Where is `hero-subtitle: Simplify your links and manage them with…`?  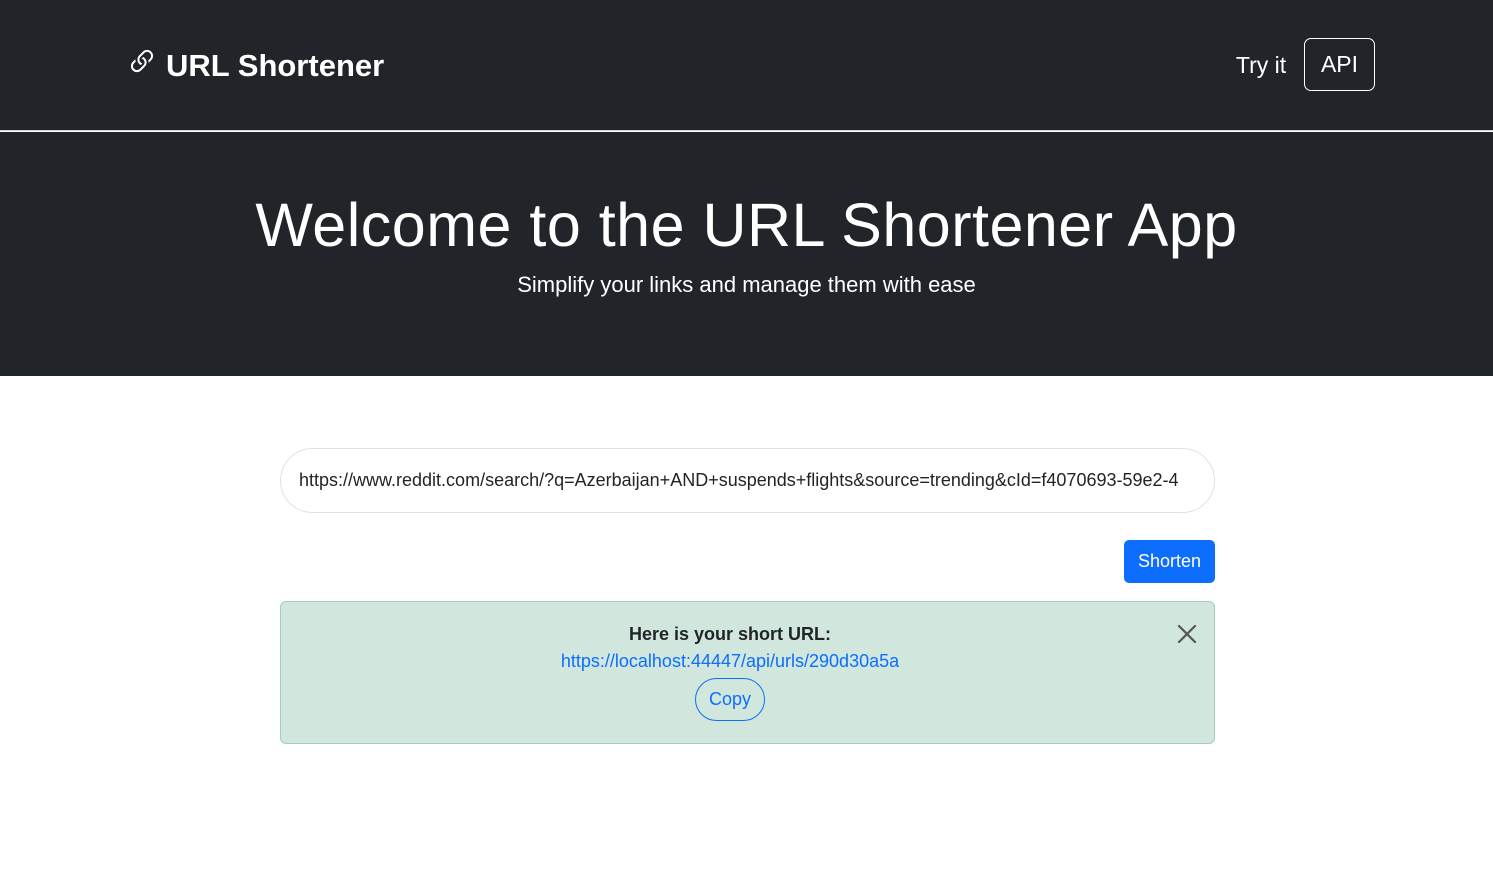 hero-subtitle: Simplify your links and manage them with… is located at coordinates (746, 284).